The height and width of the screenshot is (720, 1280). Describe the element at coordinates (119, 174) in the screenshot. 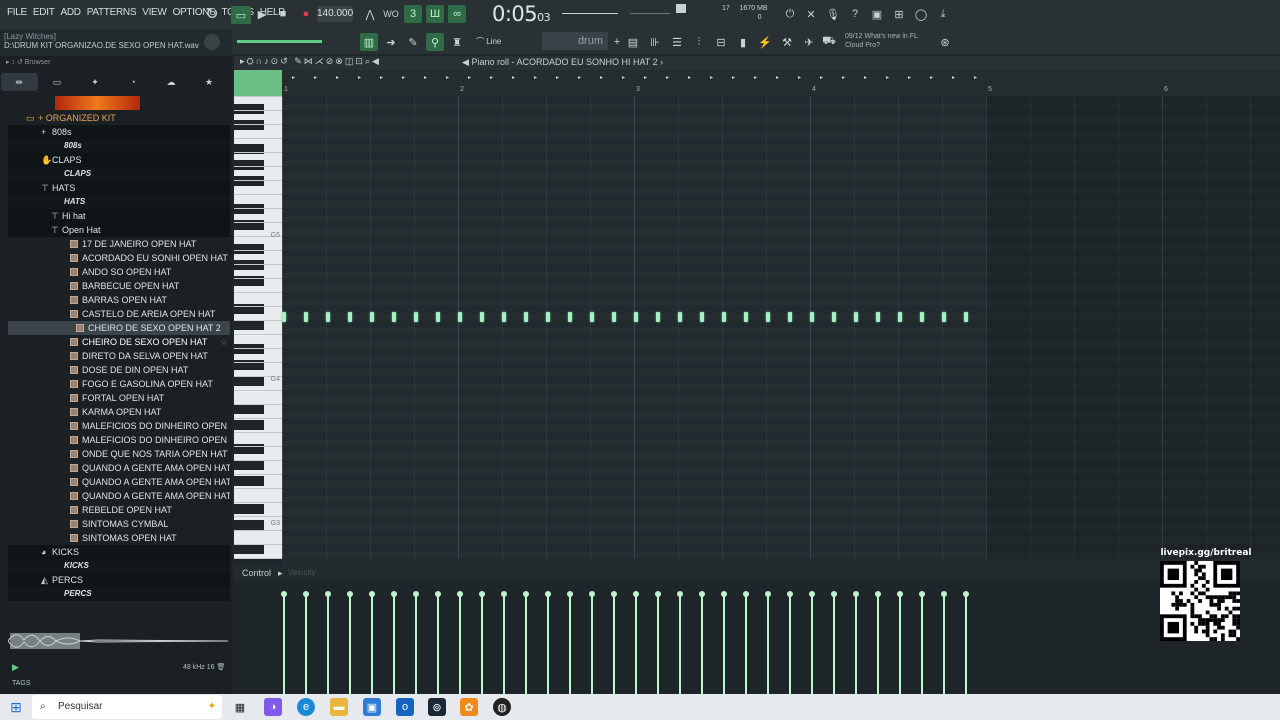

I see `browser-subfolder-label: CLAPS` at that location.